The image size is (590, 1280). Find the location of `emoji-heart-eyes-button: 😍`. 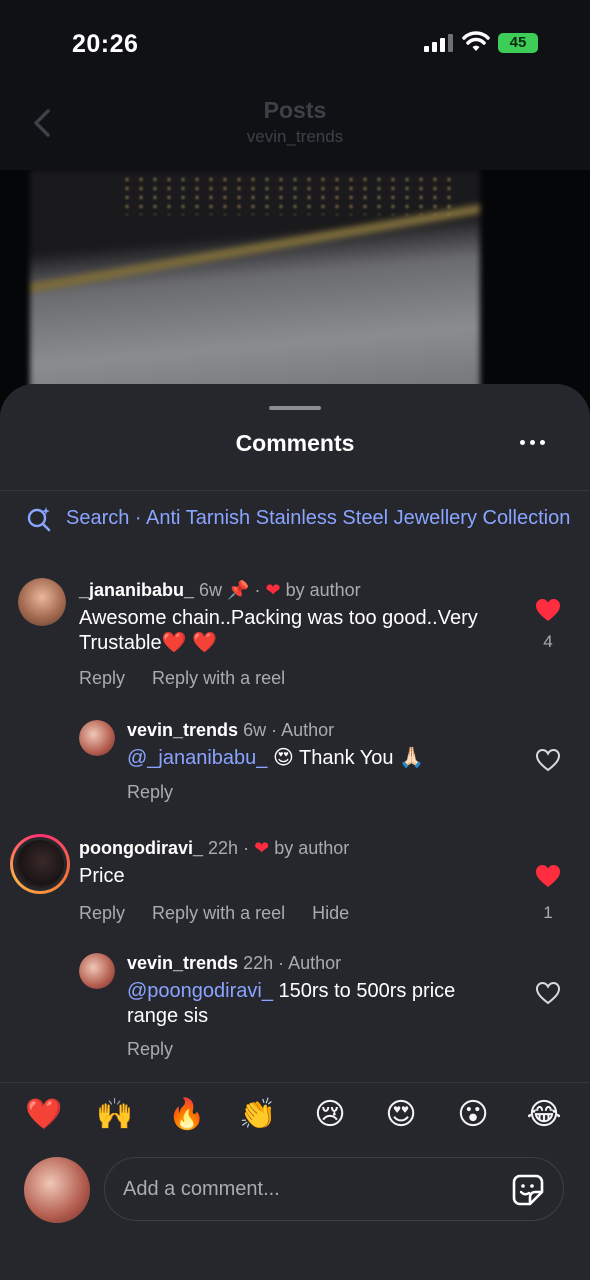

emoji-heart-eyes-button: 😍 is located at coordinates (401, 1114).